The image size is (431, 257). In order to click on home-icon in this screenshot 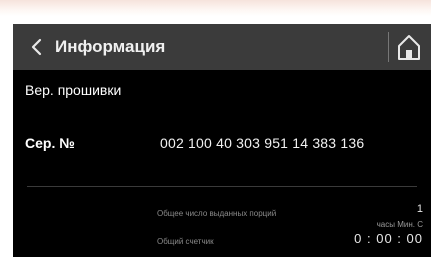, I will do `click(409, 47)`.